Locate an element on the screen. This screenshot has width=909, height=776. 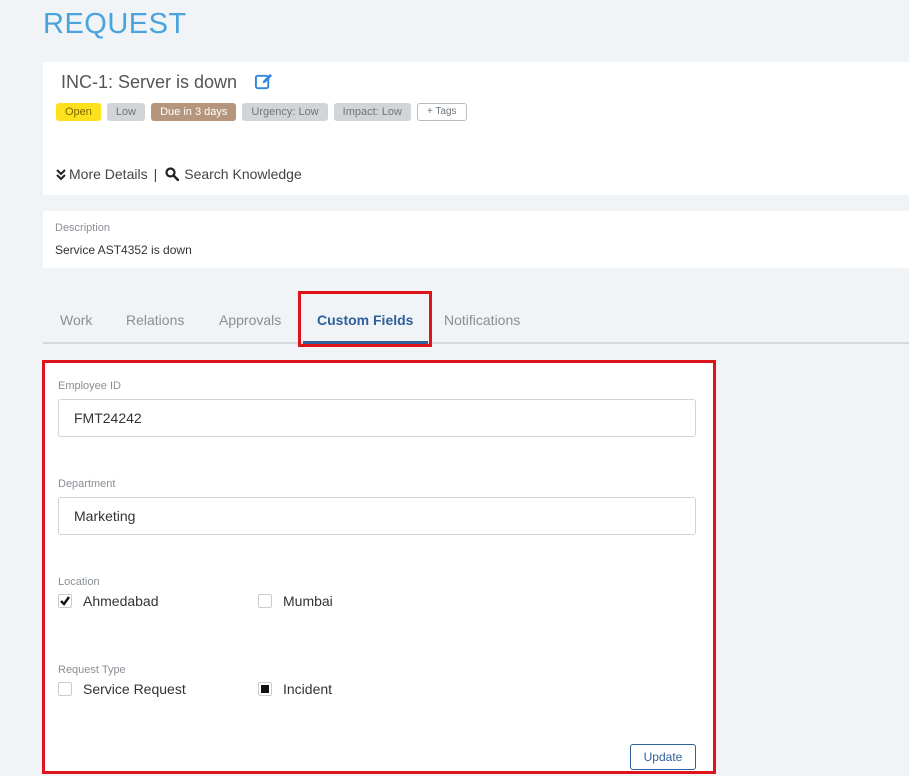
page-title: REQUEST is located at coordinates (115, 24).